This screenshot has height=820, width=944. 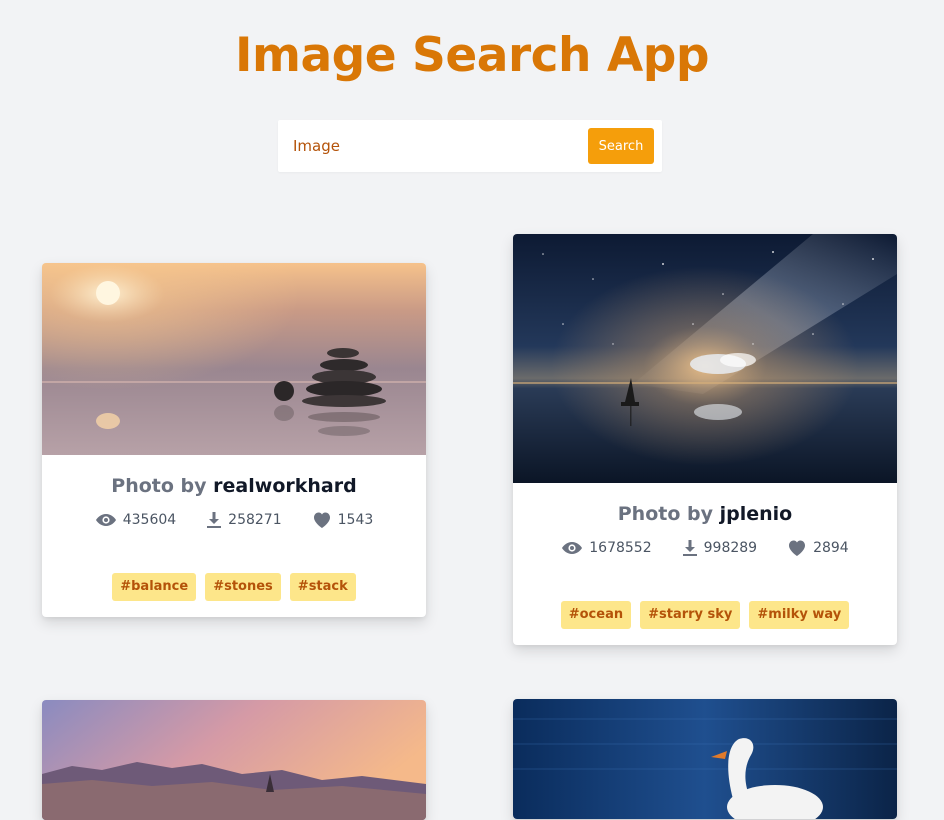 What do you see at coordinates (730, 548) in the screenshot?
I see `downloads-count: 998289` at bounding box center [730, 548].